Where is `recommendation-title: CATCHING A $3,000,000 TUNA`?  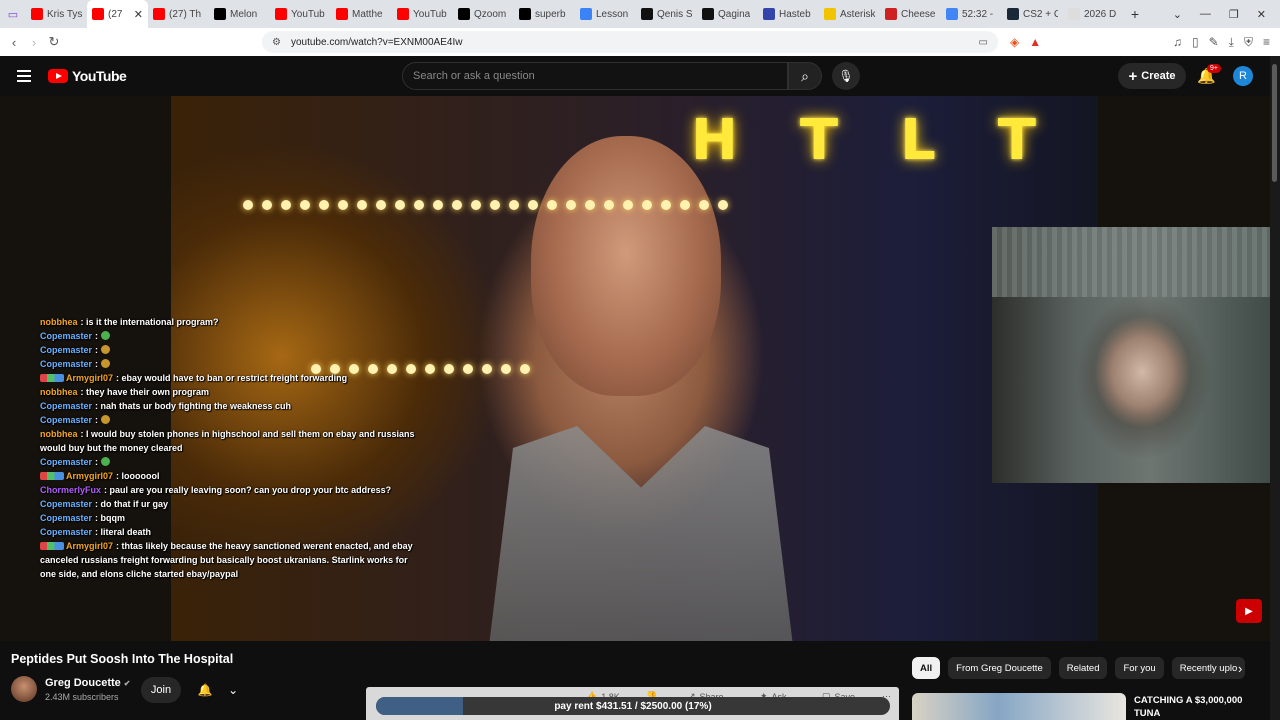
recommendation-title: CATCHING A $3,000,000 TUNA is located at coordinates (1199, 707).